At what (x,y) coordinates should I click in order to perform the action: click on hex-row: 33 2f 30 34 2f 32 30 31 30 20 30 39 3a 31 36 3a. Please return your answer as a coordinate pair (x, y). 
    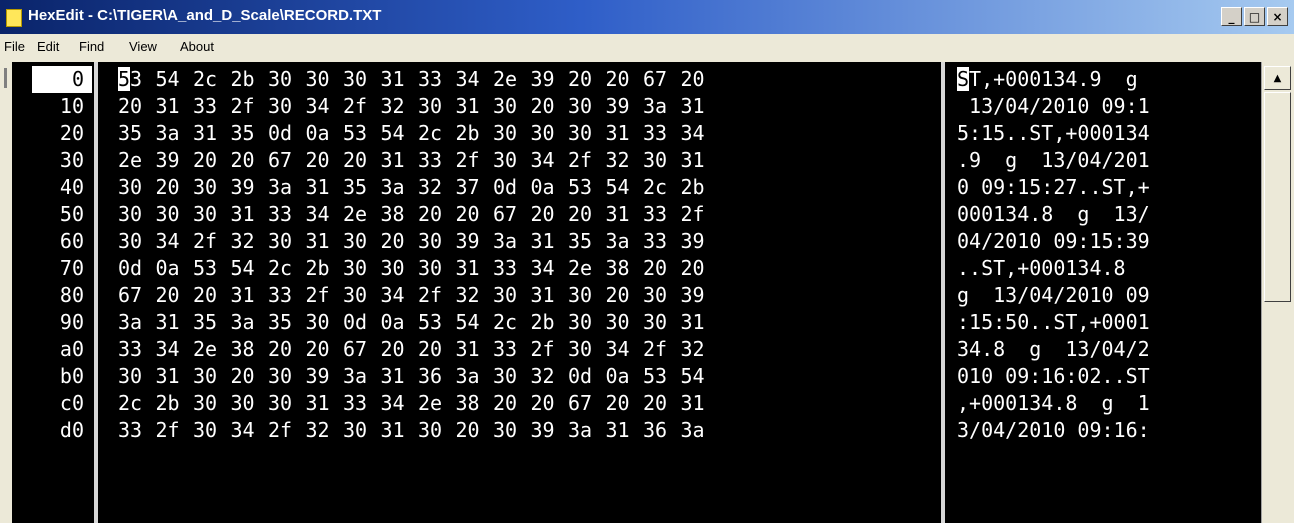
    Looking at the image, I should click on (528, 430).